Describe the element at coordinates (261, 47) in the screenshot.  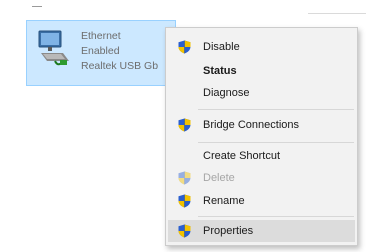
I see `menu-item-disable: Disable` at that location.